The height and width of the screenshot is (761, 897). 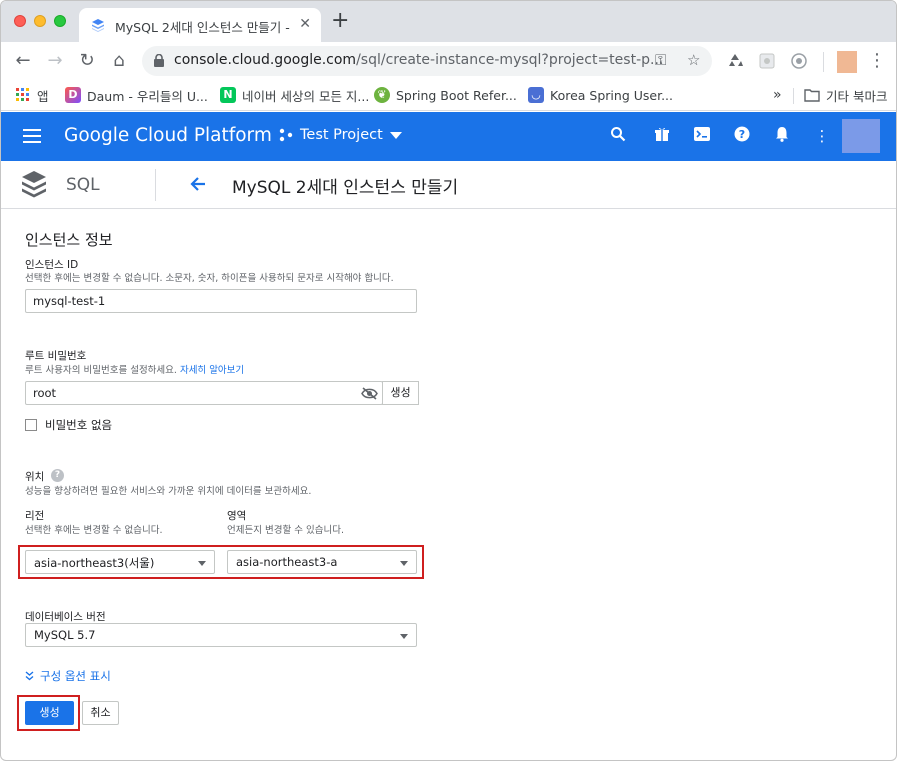 I want to click on lock-icon, so click(x=159, y=60).